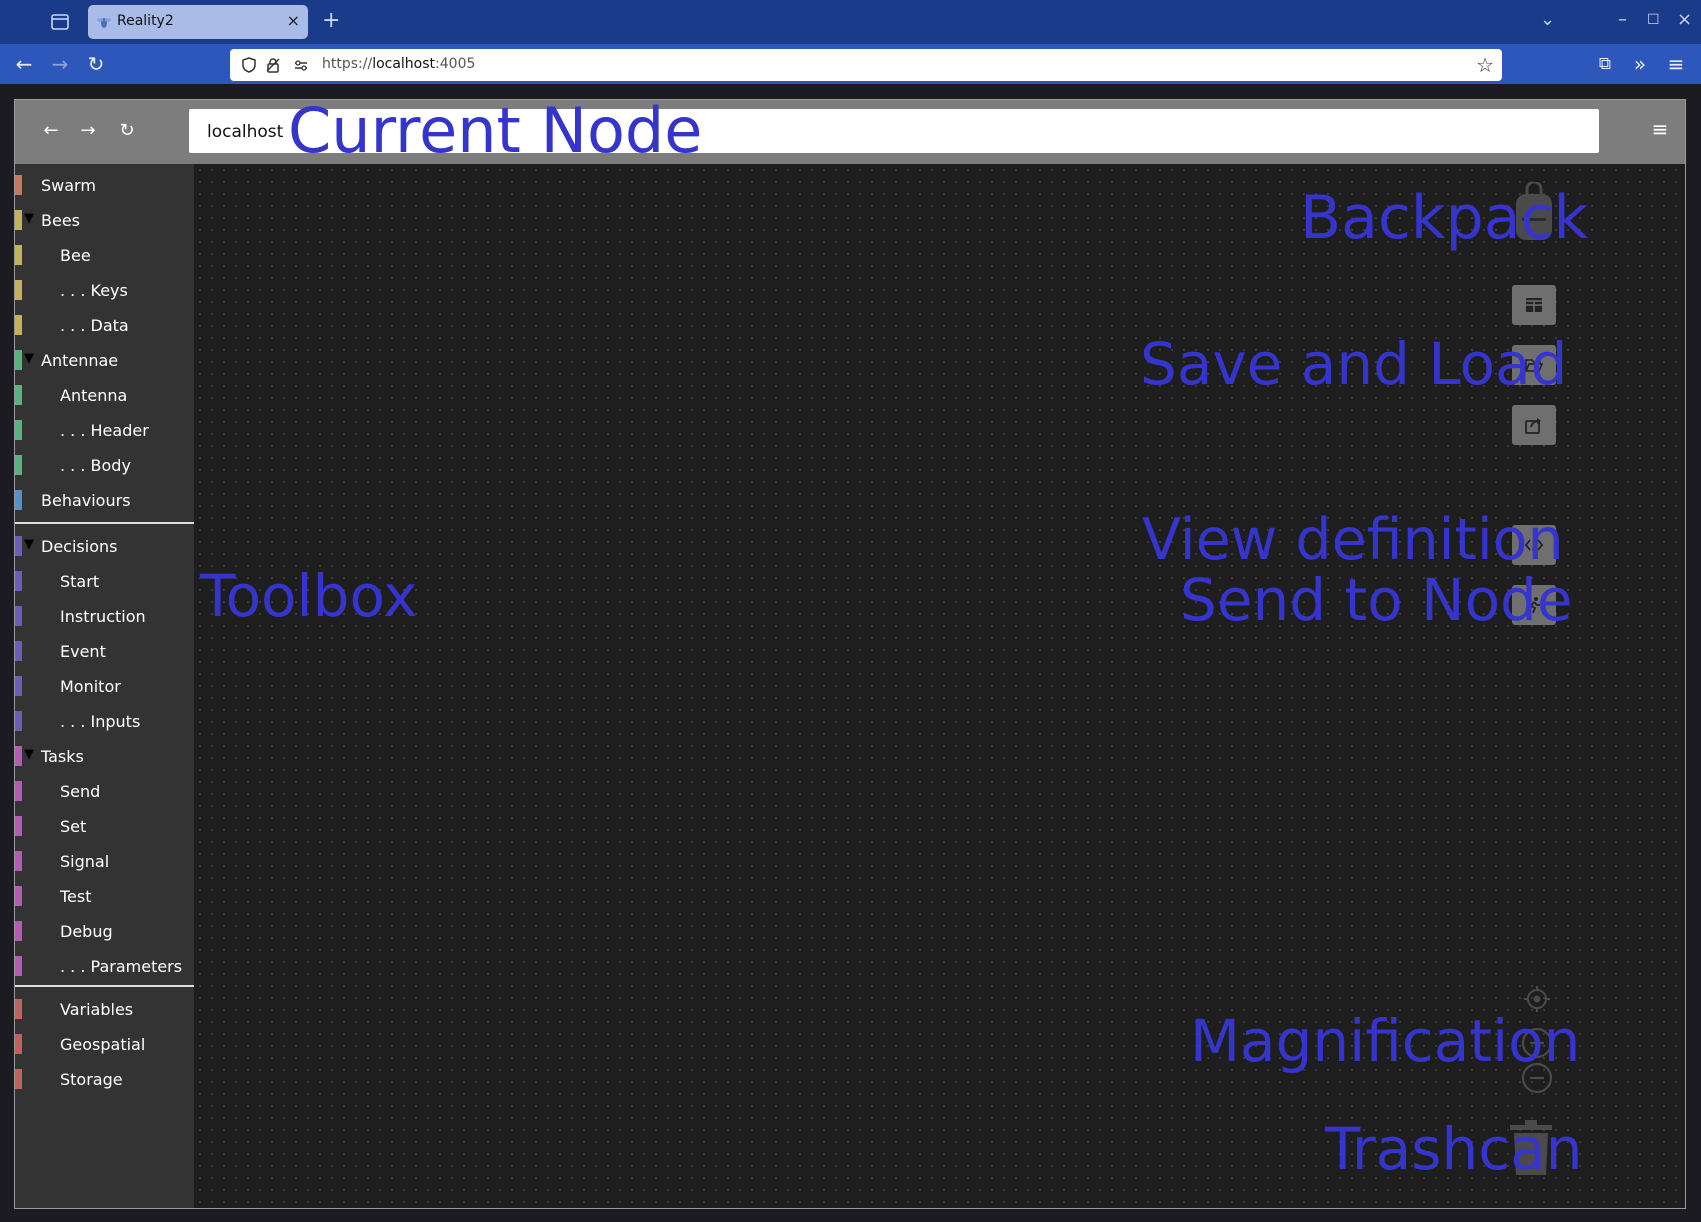 The image size is (1701, 1222). What do you see at coordinates (62, 756) in the screenshot?
I see `toolbox-item-label: Tasks` at bounding box center [62, 756].